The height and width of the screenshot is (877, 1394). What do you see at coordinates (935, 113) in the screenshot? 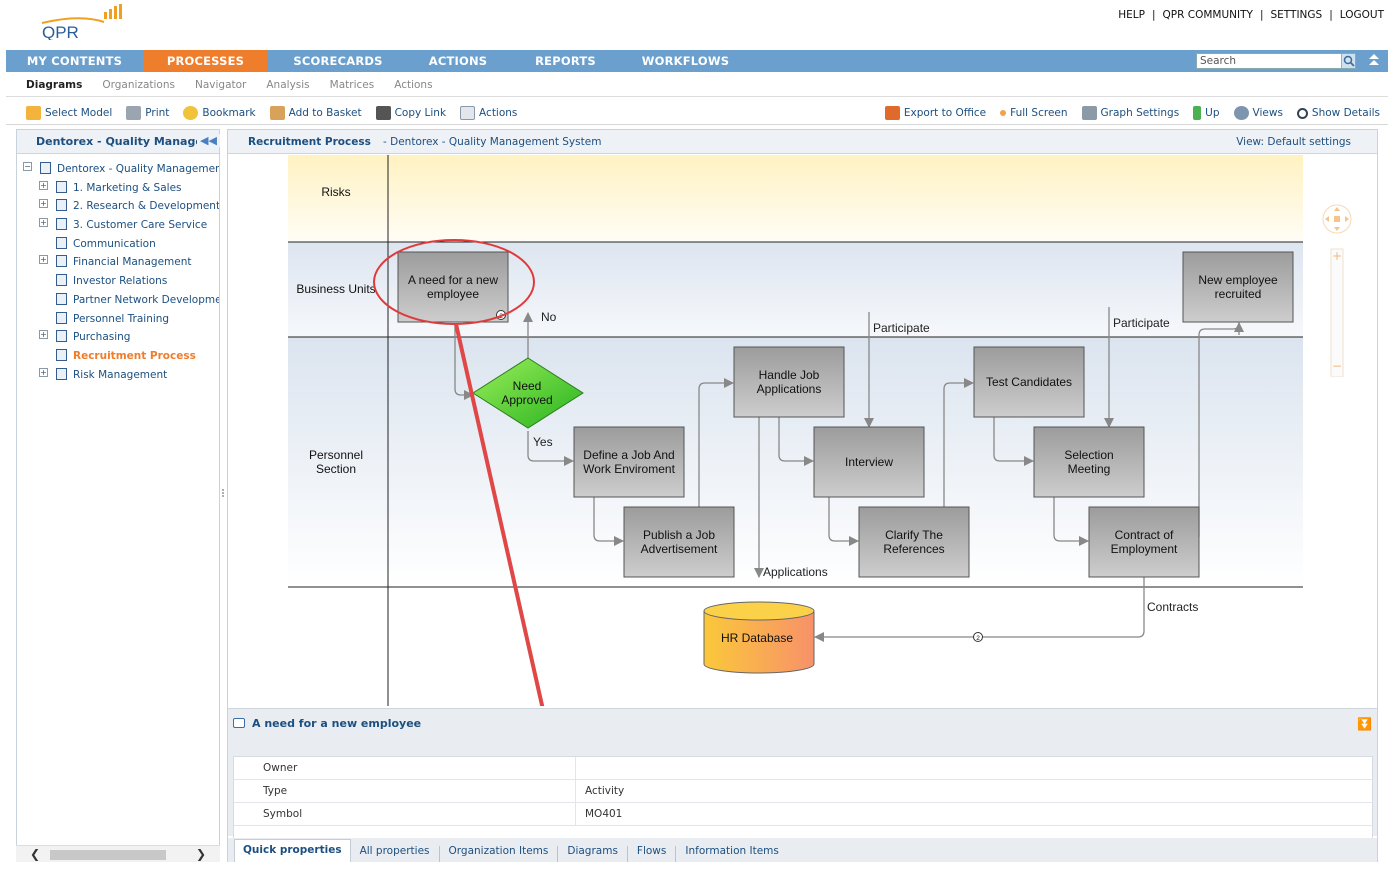
I see `export-to-office-button: Export to Office` at bounding box center [935, 113].